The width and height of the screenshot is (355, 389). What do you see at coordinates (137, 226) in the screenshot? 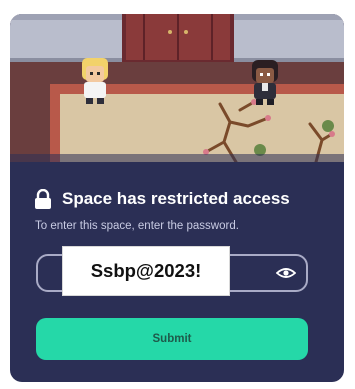
I see `dialog-subtitle: To enter this space, enter the password.` at bounding box center [137, 226].